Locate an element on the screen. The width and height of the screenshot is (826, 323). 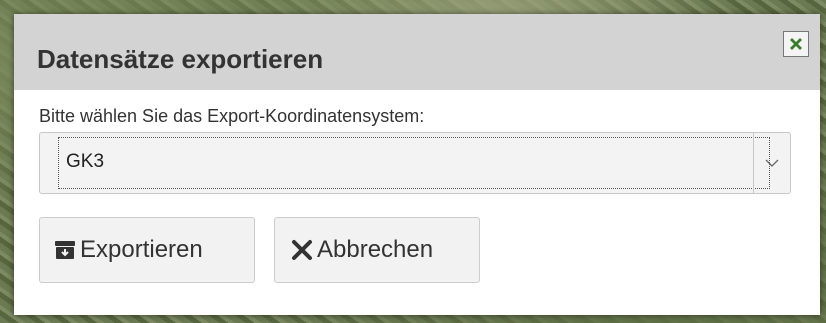
export-button-label: Exportieren is located at coordinates (141, 249).